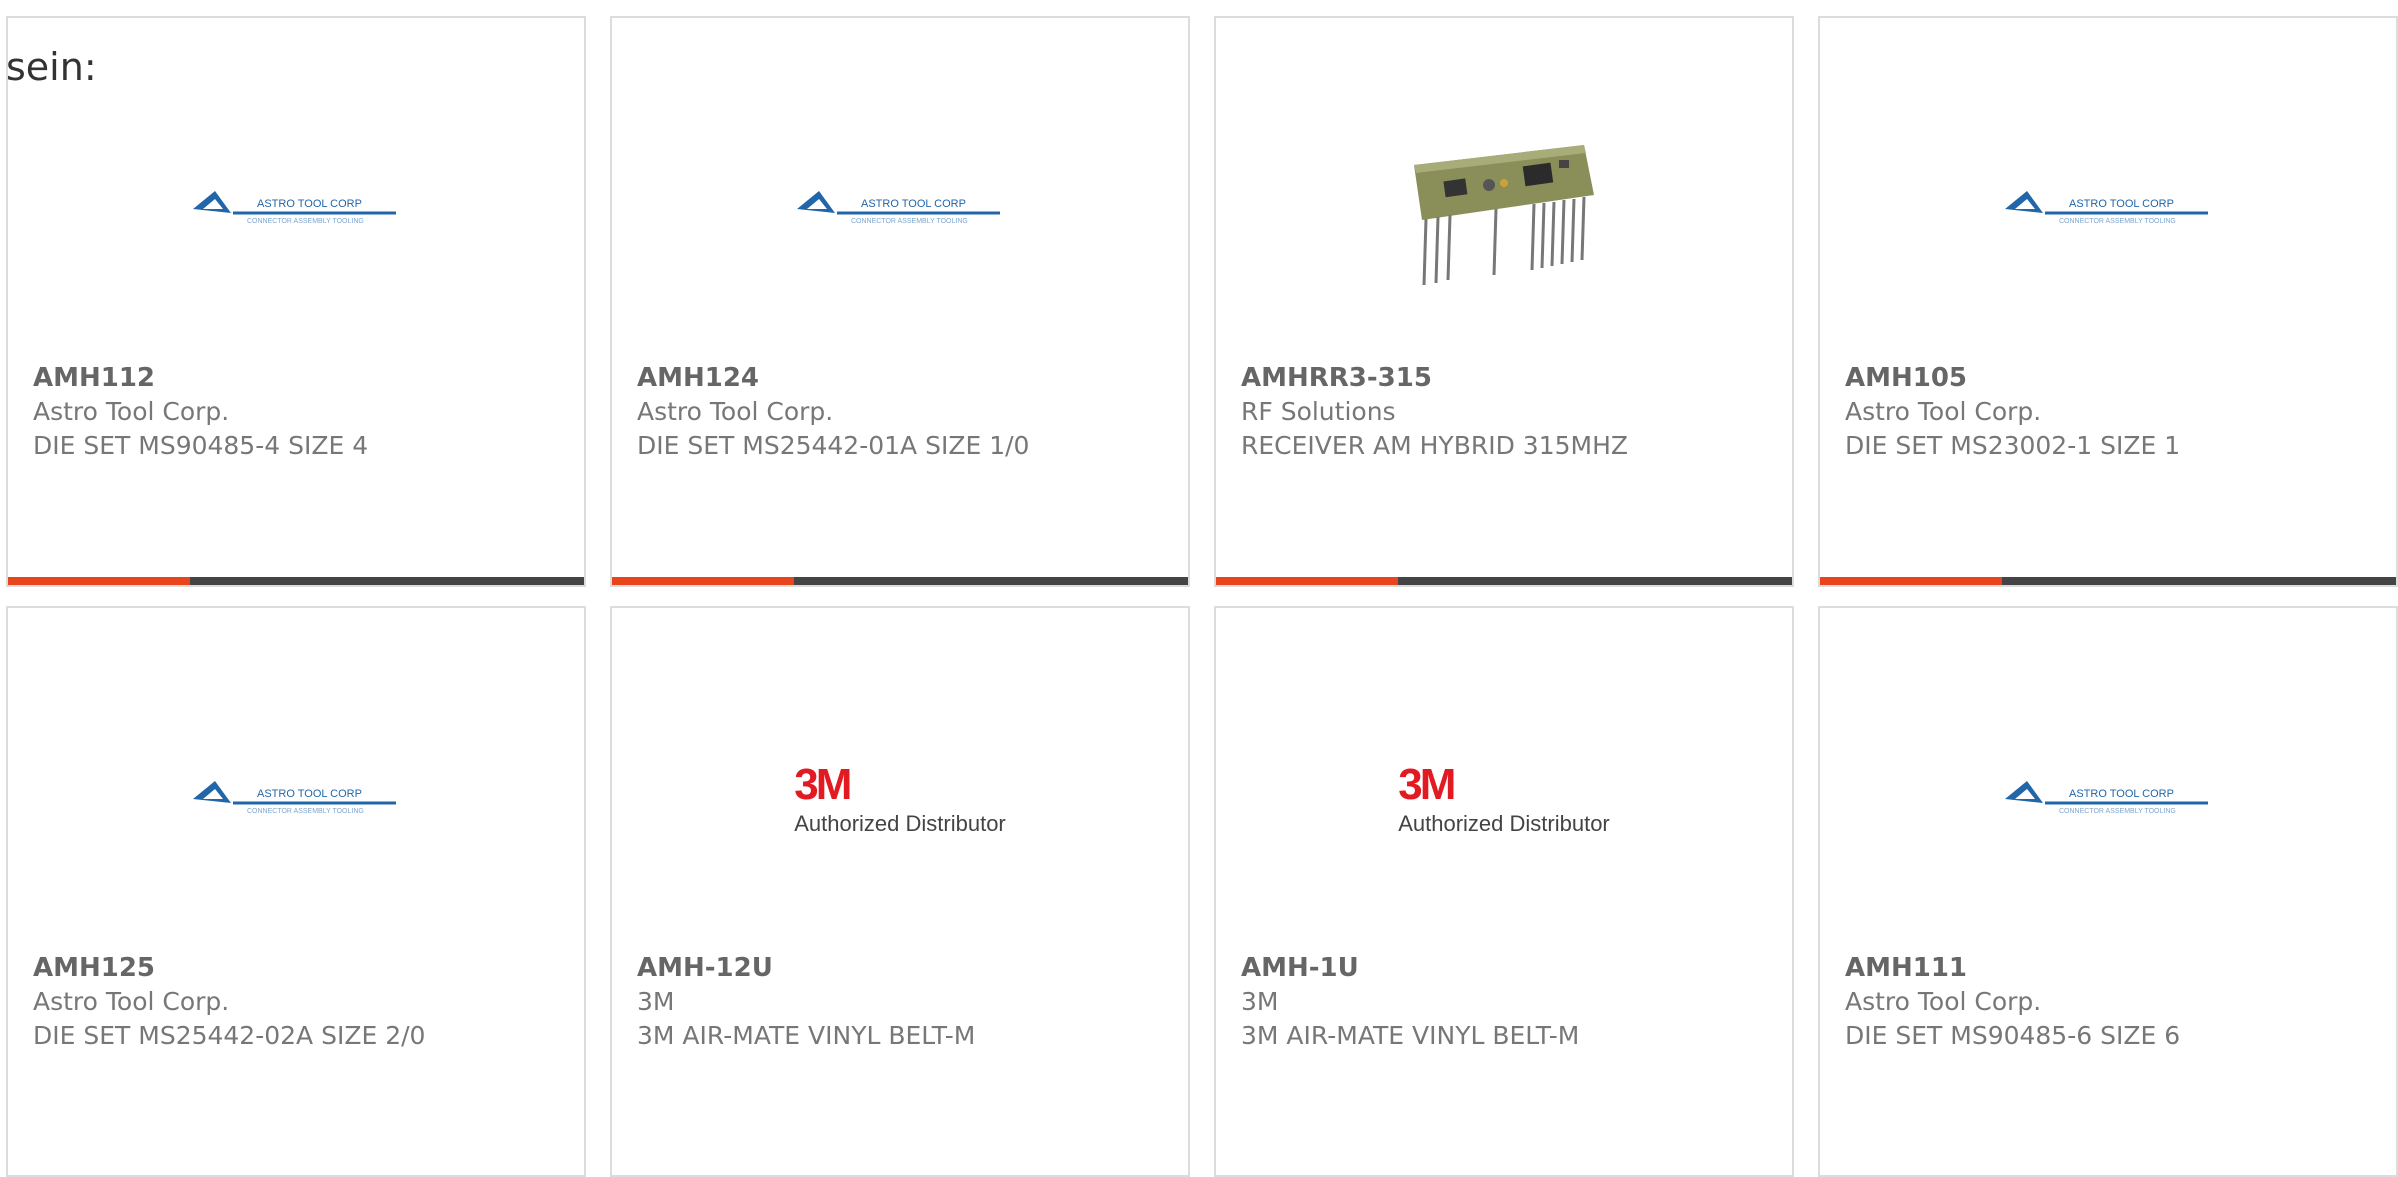  What do you see at coordinates (2013, 1035) in the screenshot?
I see `description: DIE SET MS90485-6 SIZE 6` at bounding box center [2013, 1035].